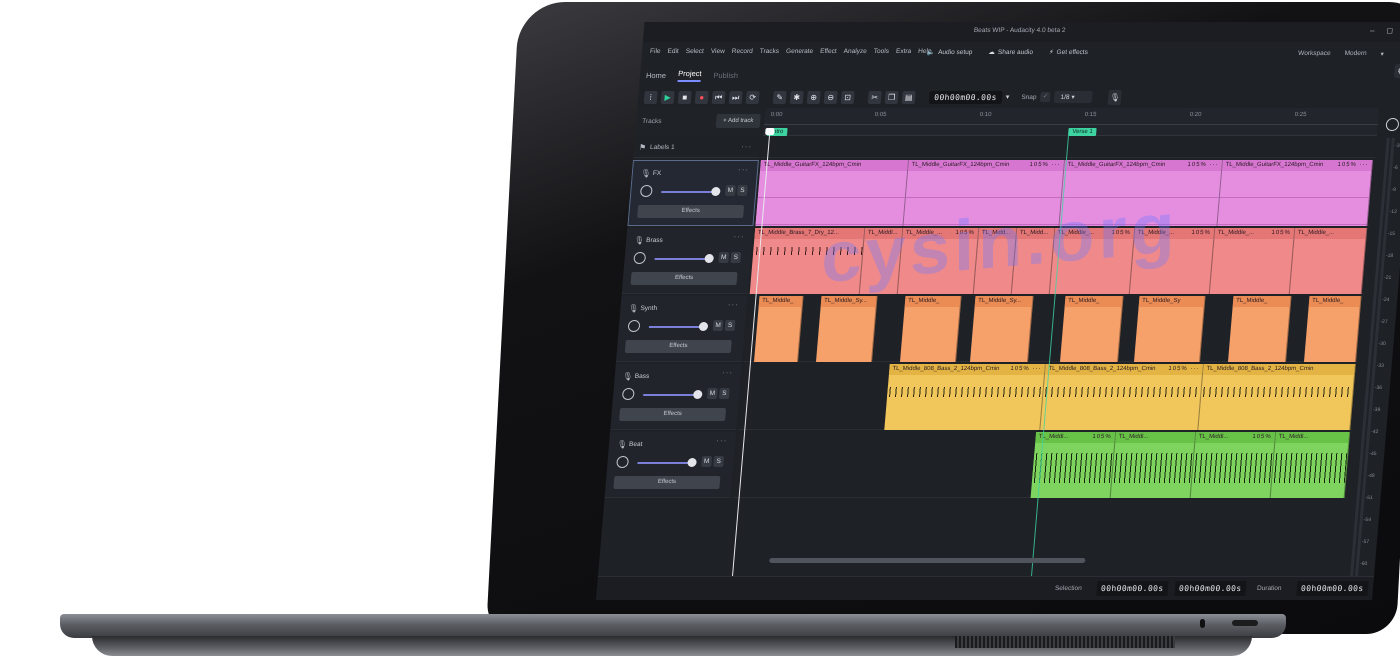  What do you see at coordinates (667, 97) in the screenshot?
I see `play-button: ▶` at bounding box center [667, 97].